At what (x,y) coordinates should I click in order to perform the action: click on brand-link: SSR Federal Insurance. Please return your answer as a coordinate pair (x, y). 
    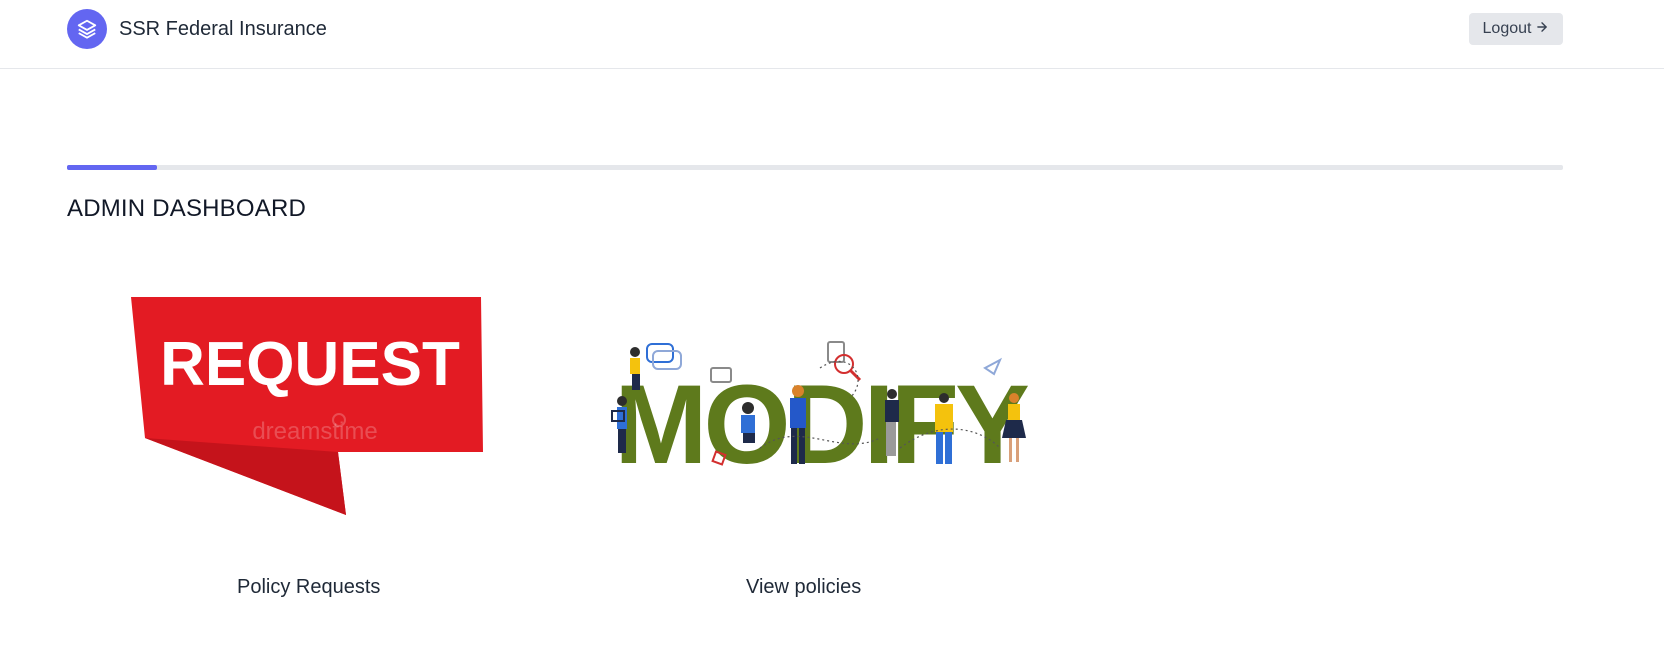
    Looking at the image, I should click on (197, 29).